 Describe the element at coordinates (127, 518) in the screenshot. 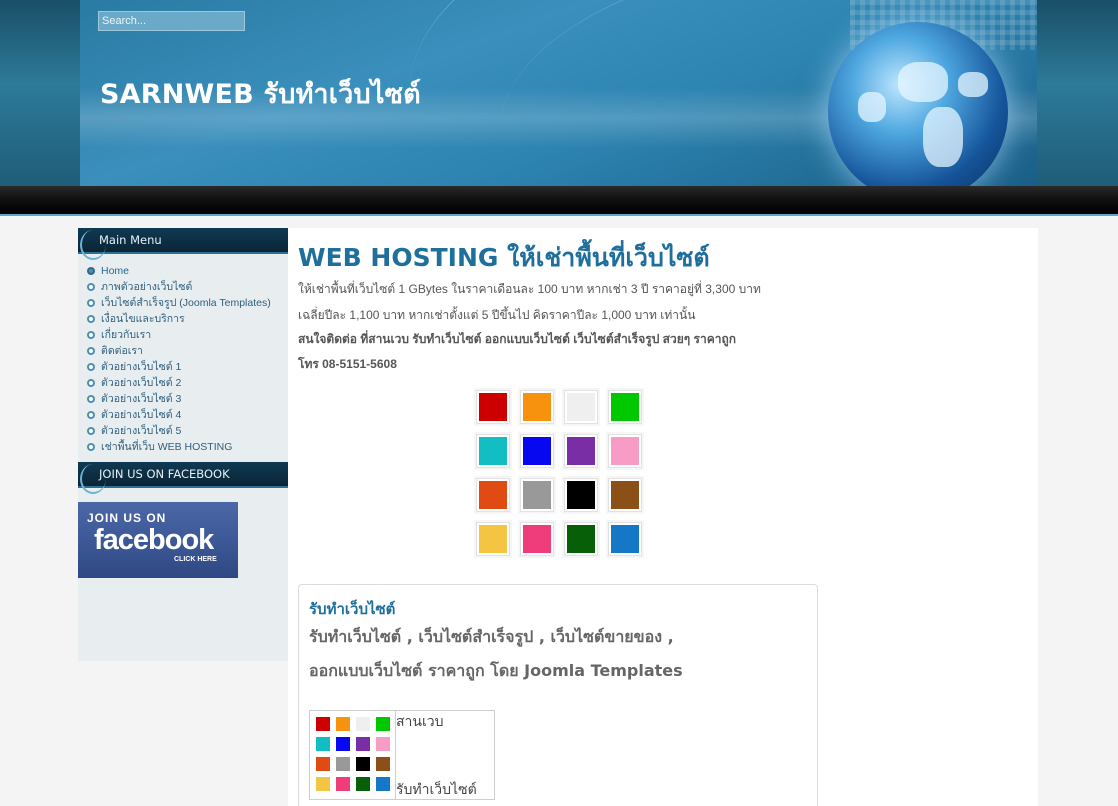

I see `facebook-banner-join: JOIN US ON` at that location.